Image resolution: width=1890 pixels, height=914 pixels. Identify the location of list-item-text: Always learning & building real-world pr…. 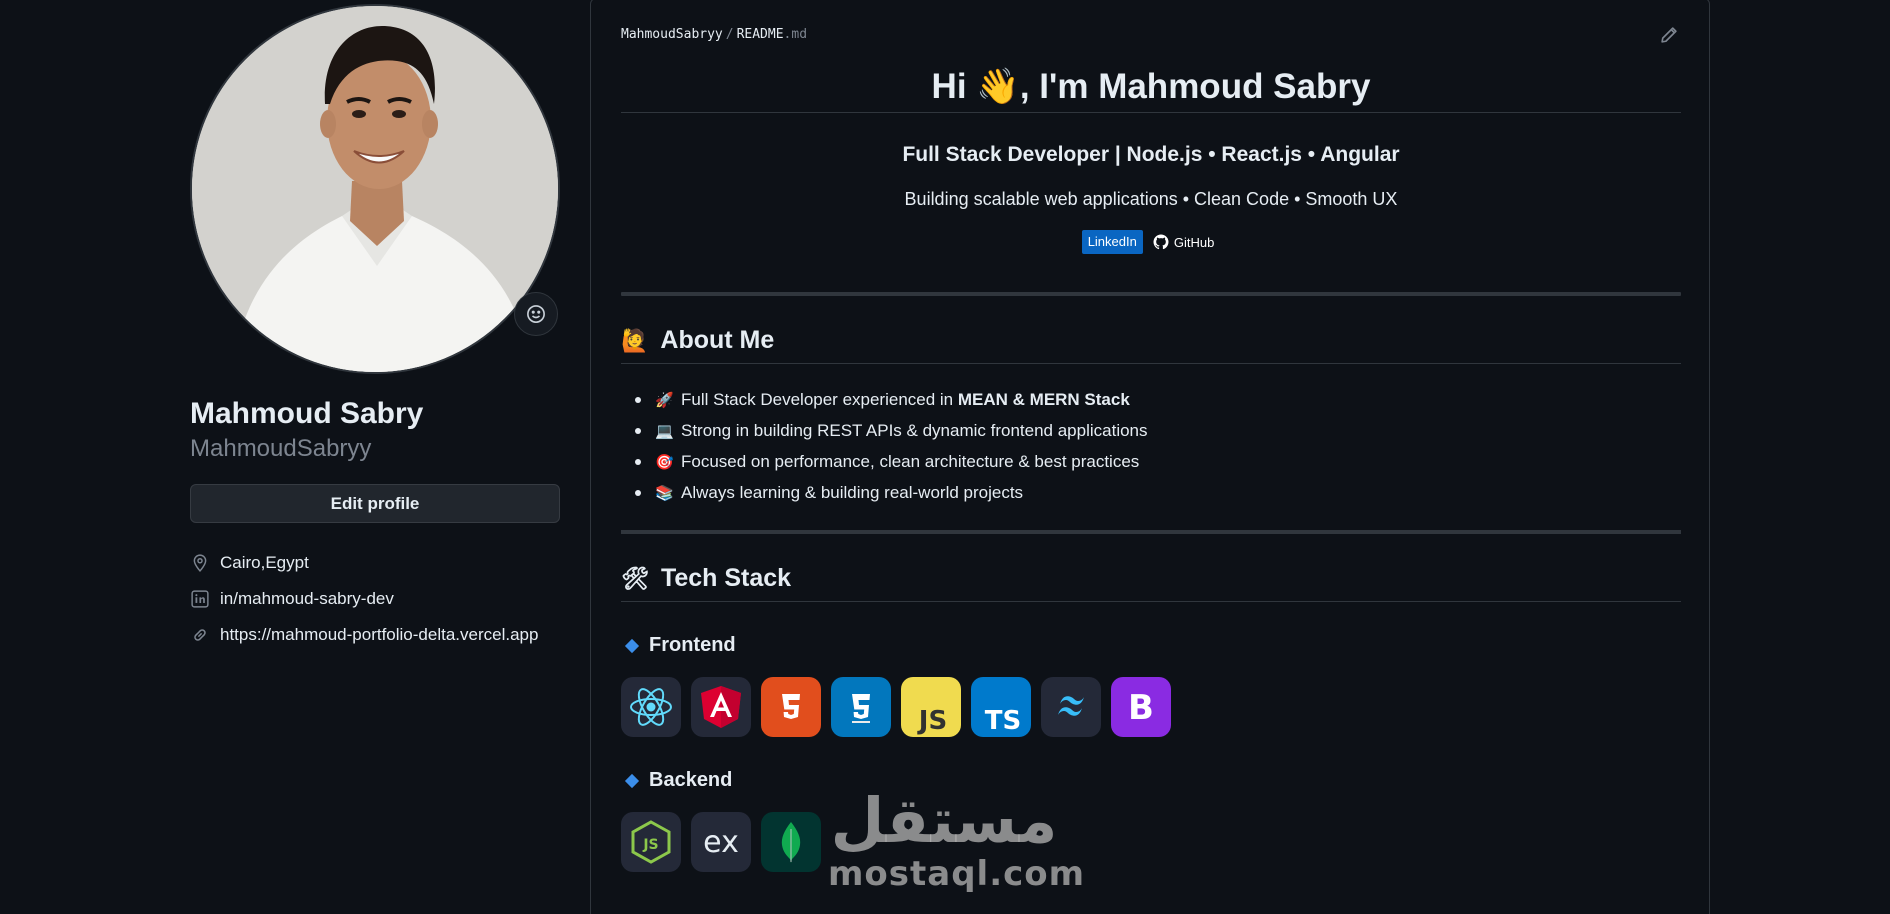
(852, 492).